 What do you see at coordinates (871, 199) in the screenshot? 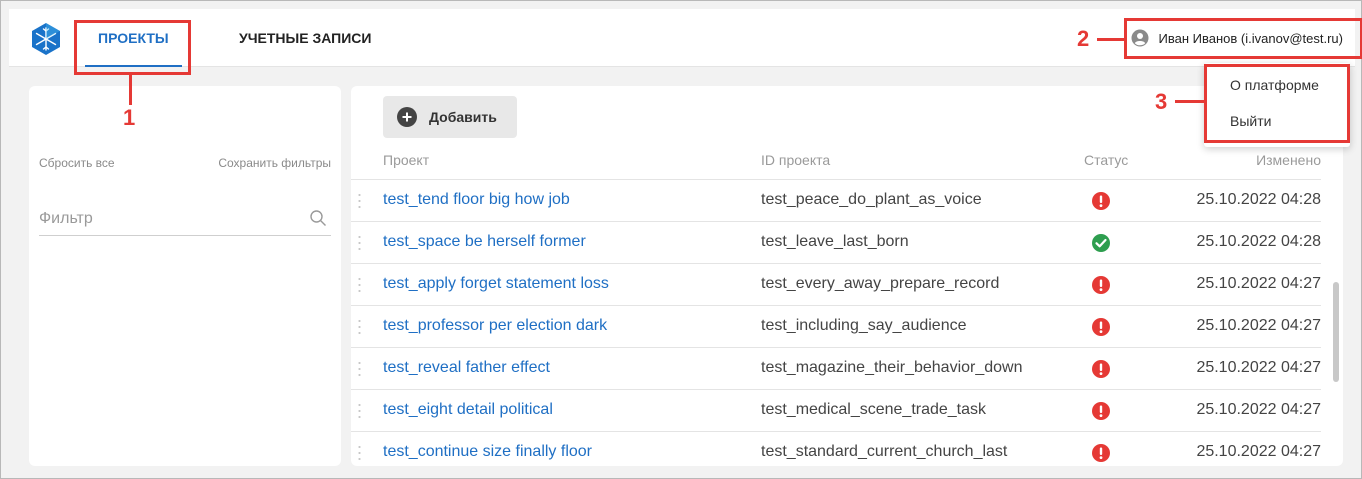
I see `project-id: test_peace_do_plant_as_voice` at bounding box center [871, 199].